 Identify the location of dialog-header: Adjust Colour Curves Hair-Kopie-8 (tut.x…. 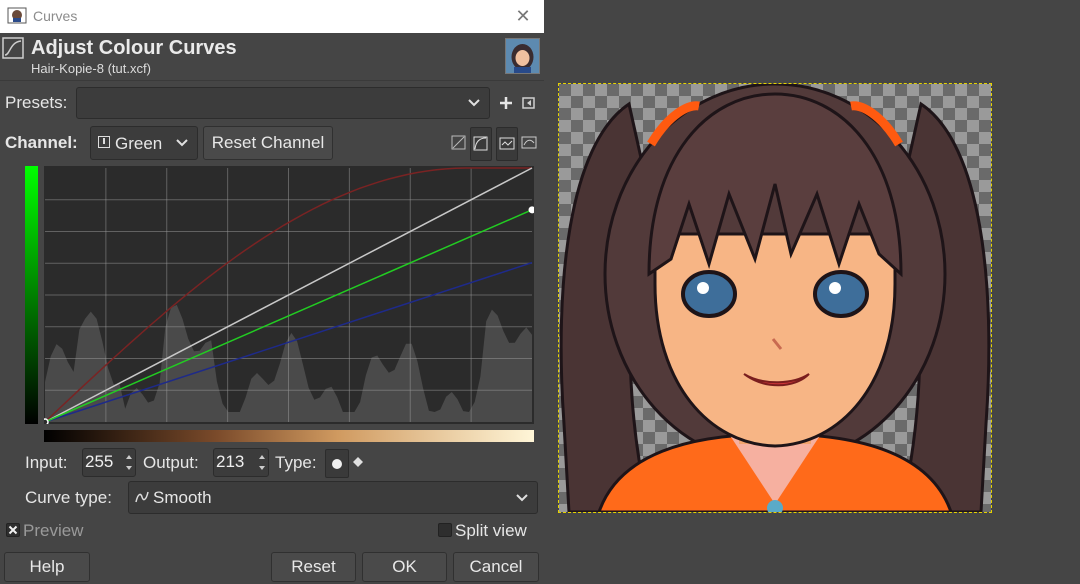
(272, 56).